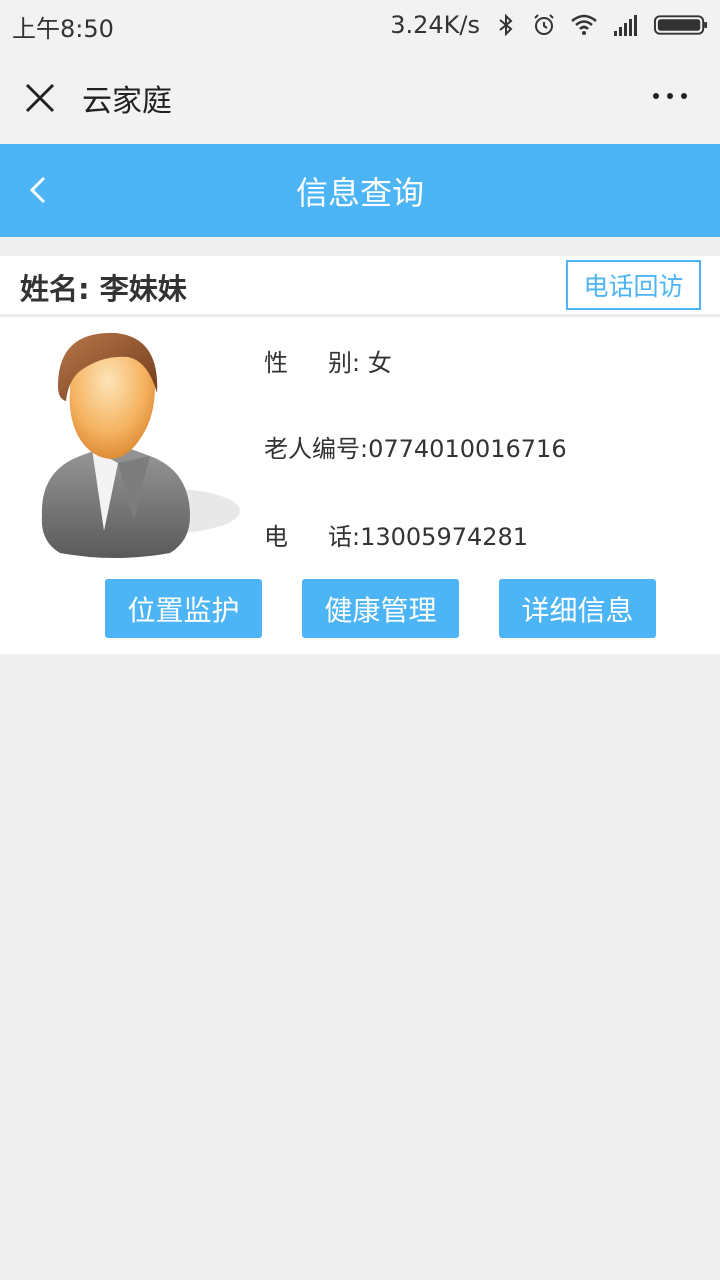  What do you see at coordinates (143, 289) in the screenshot?
I see `name-value: 李妹妹` at bounding box center [143, 289].